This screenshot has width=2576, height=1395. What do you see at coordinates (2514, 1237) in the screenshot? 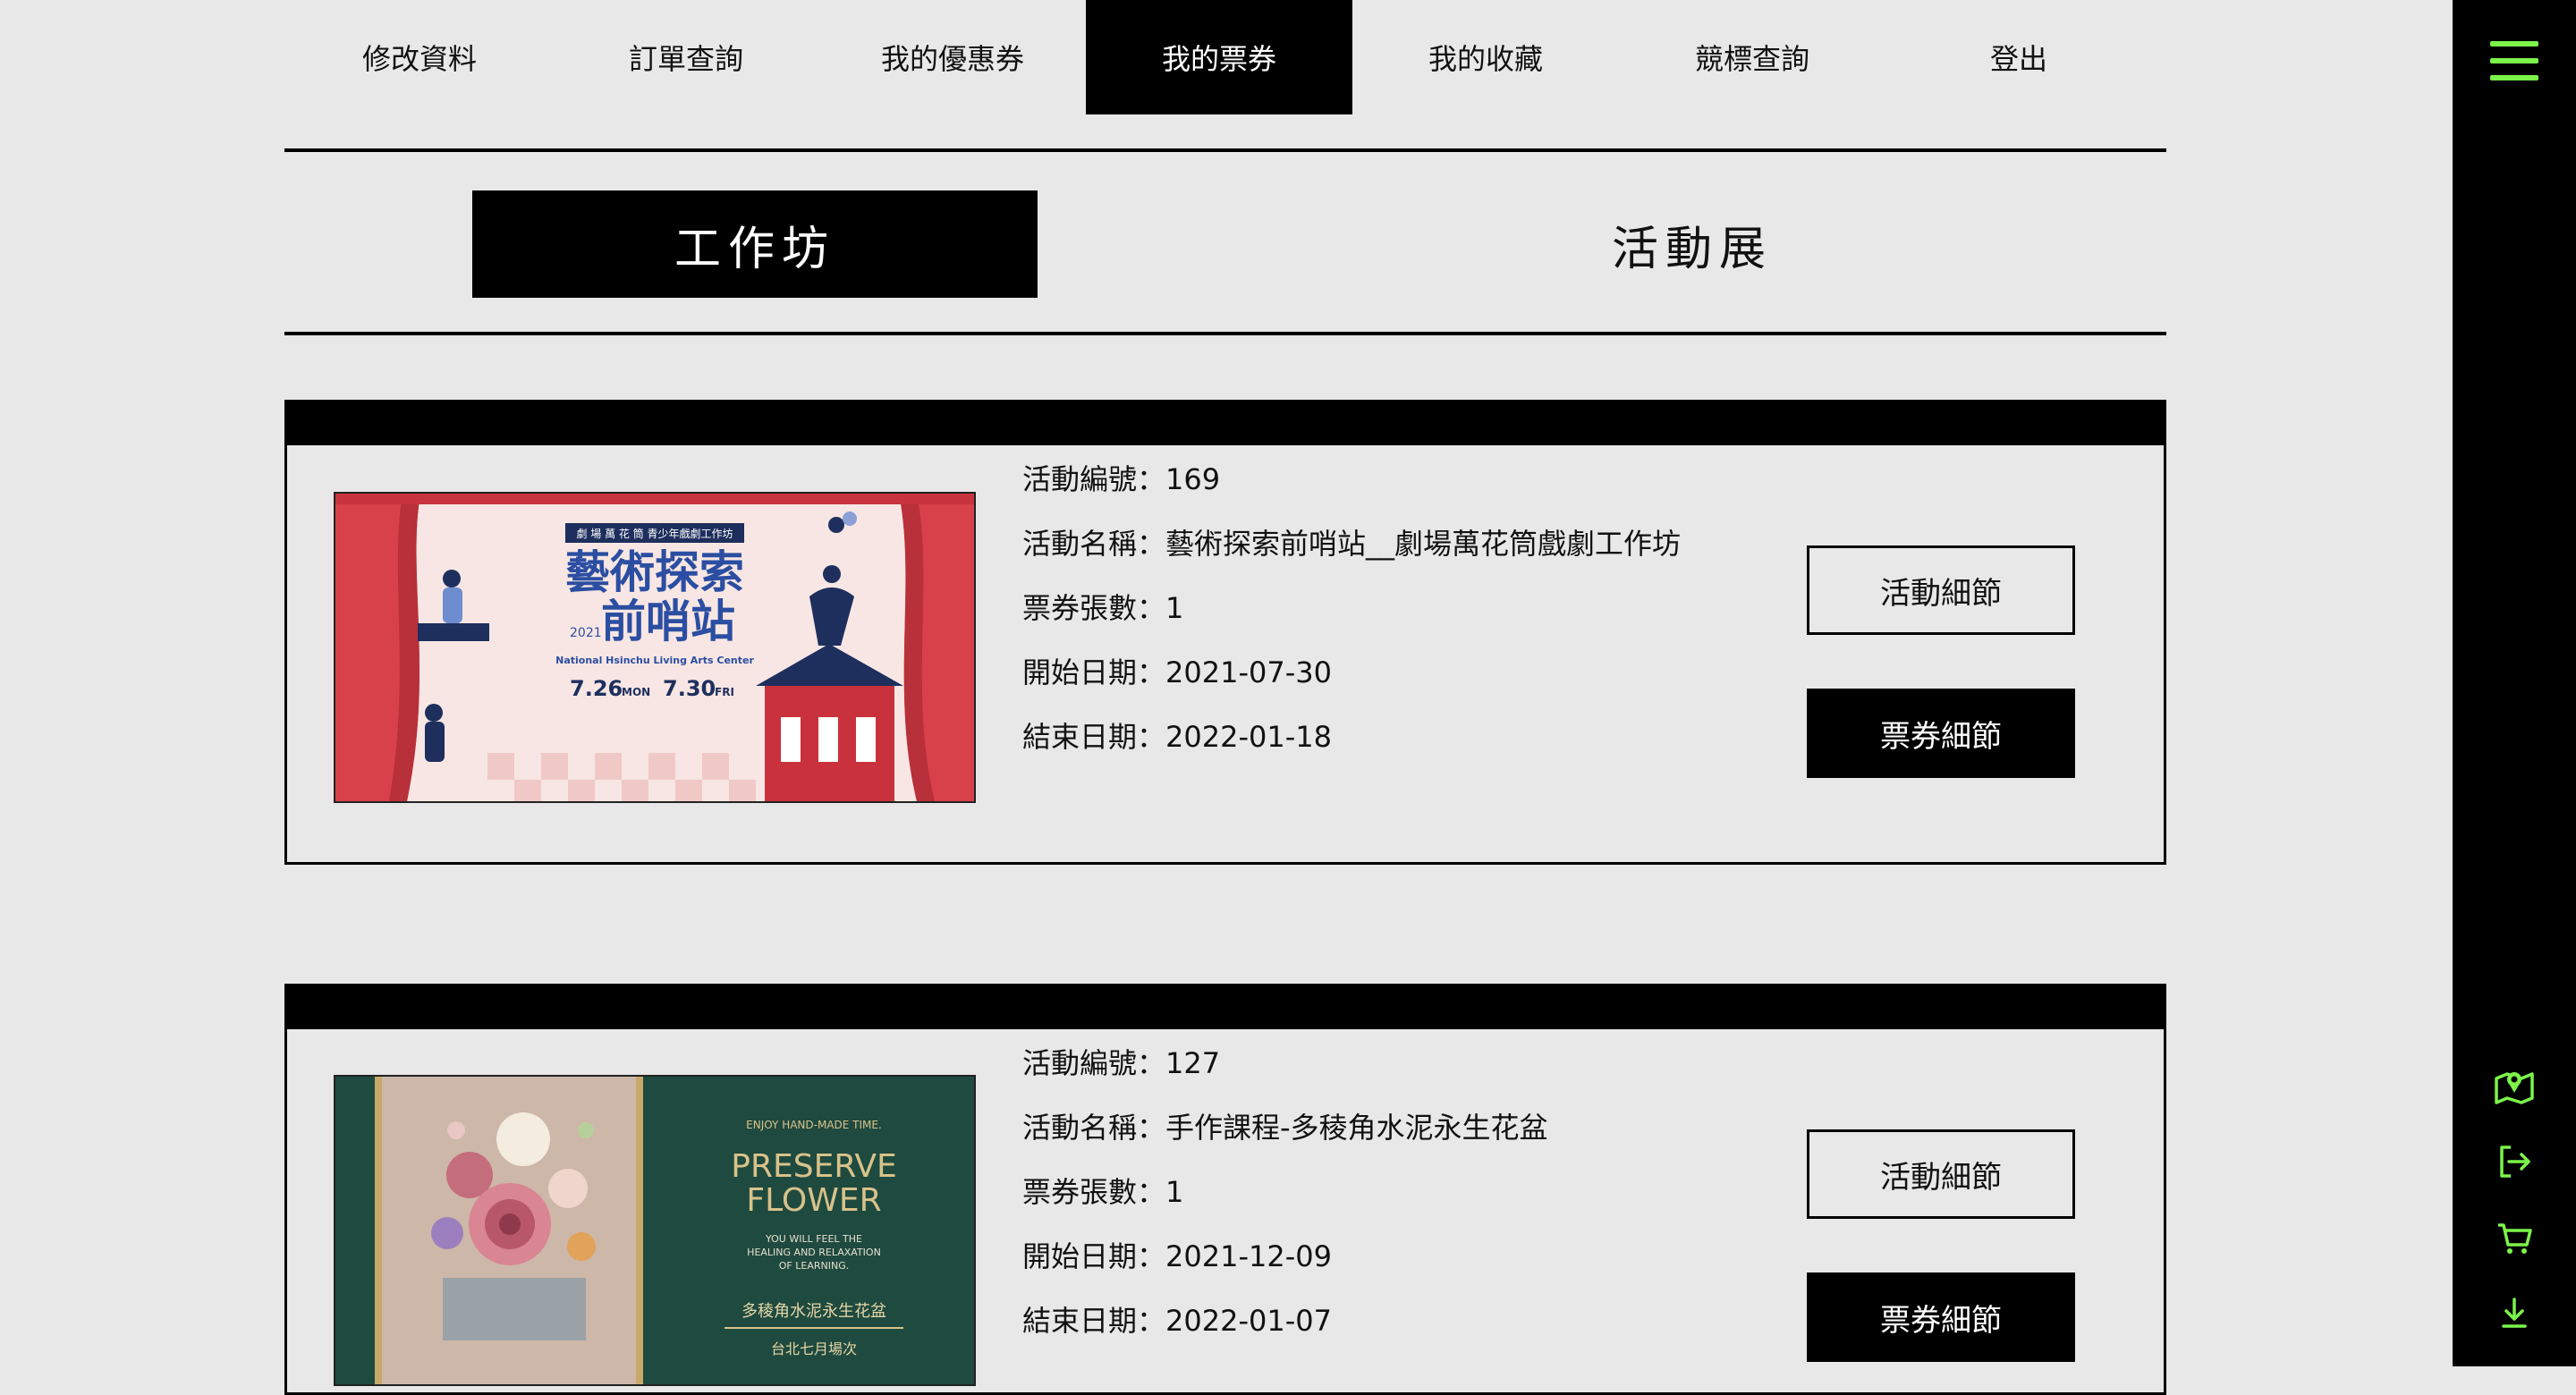
I see `cart-icon` at bounding box center [2514, 1237].